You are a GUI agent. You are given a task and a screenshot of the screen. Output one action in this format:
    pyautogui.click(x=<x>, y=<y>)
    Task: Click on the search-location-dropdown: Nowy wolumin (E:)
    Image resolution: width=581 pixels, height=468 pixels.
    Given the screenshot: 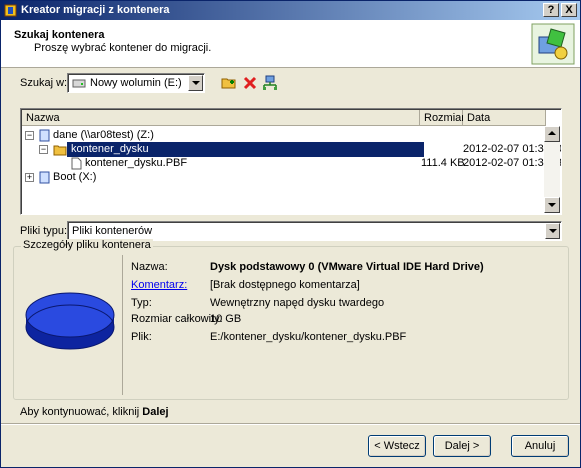 What is the action you would take?
    pyautogui.click(x=136, y=83)
    